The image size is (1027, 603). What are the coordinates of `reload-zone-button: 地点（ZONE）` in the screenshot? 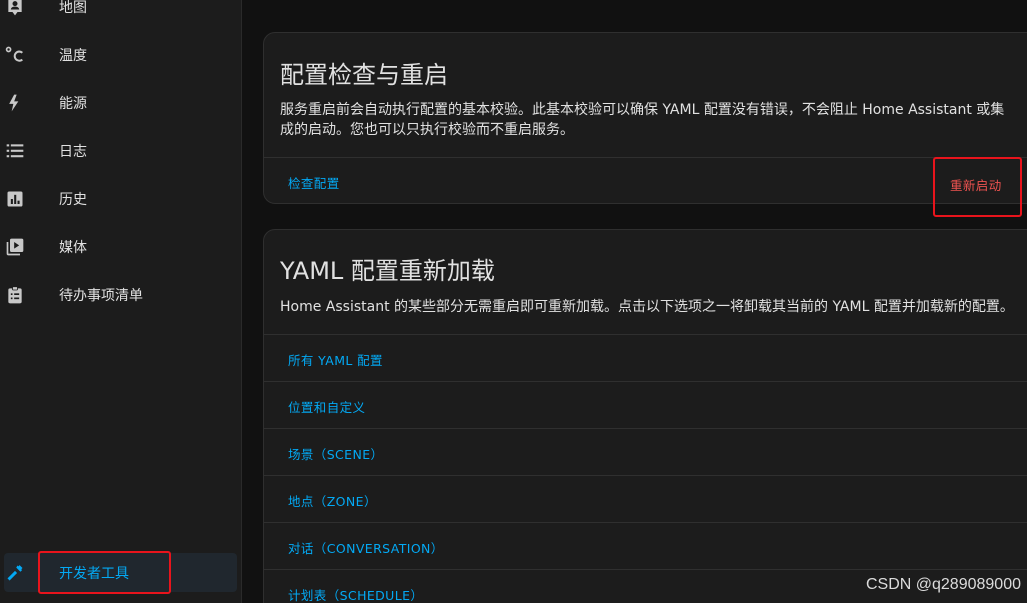 It's located at (332, 500).